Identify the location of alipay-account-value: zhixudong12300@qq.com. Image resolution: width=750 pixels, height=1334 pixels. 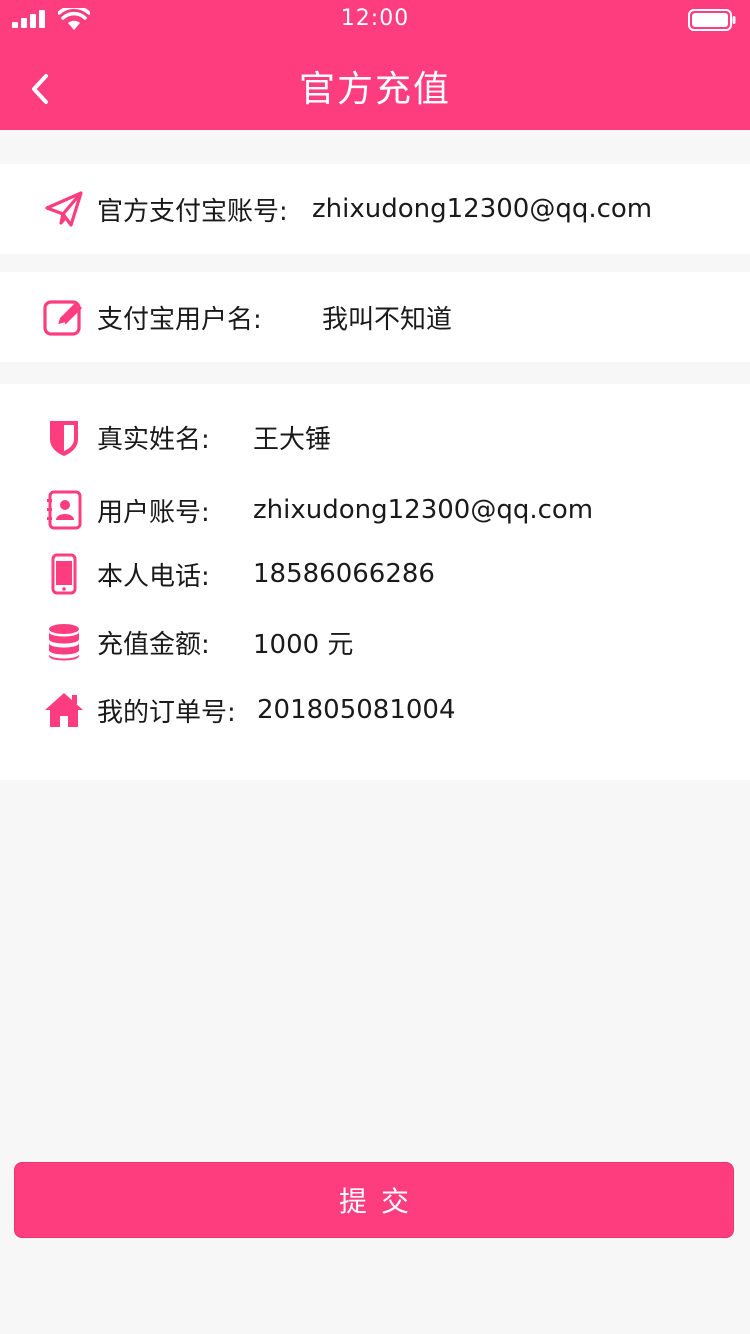
(482, 209).